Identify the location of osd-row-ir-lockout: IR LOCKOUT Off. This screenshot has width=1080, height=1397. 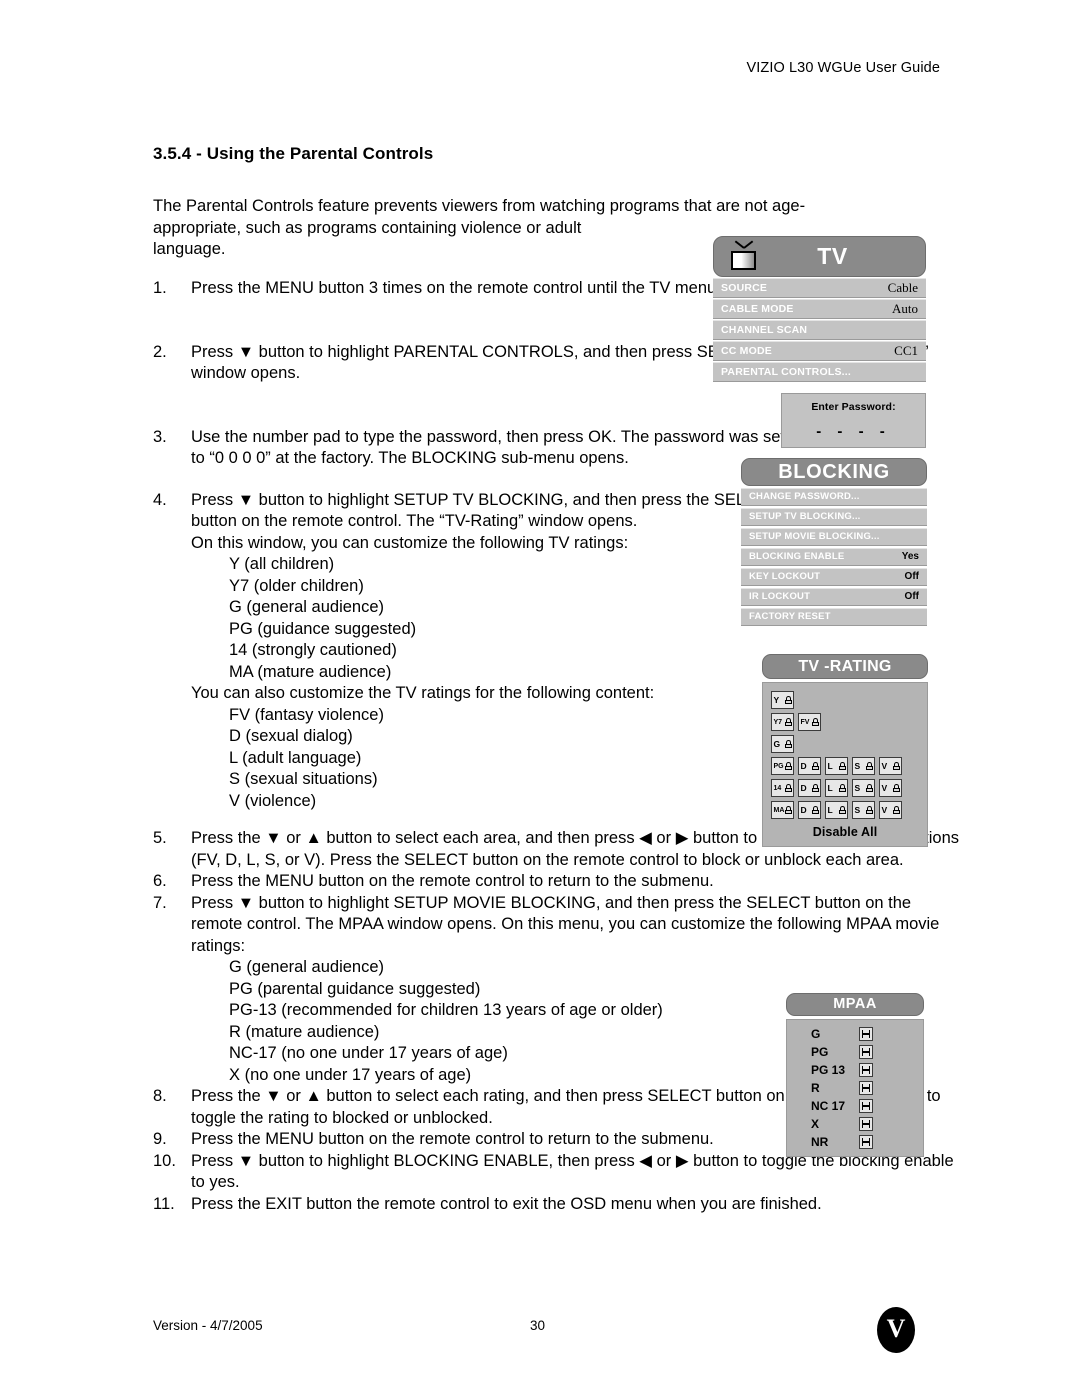
(834, 596).